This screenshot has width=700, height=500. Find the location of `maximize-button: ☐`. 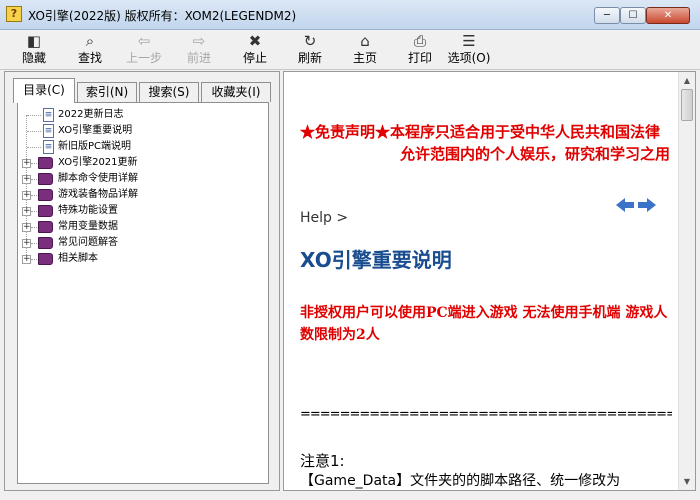

maximize-button: ☐ is located at coordinates (633, 15).